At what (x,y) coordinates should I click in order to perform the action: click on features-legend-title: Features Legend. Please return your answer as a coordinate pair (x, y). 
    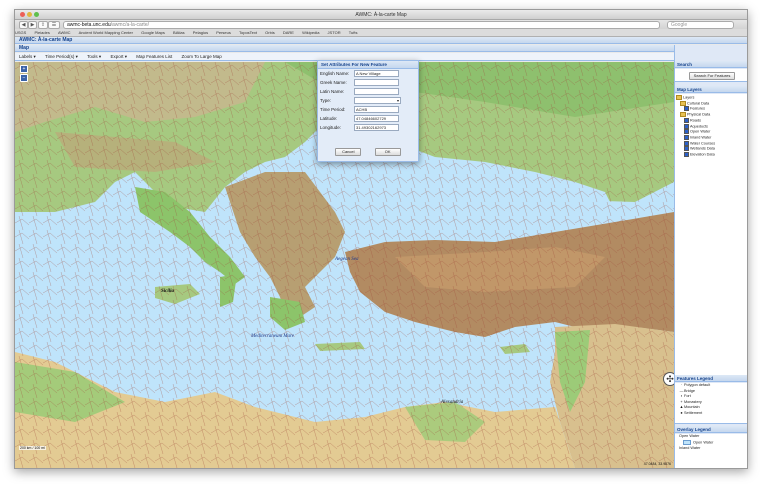
    Looking at the image, I should click on (711, 378).